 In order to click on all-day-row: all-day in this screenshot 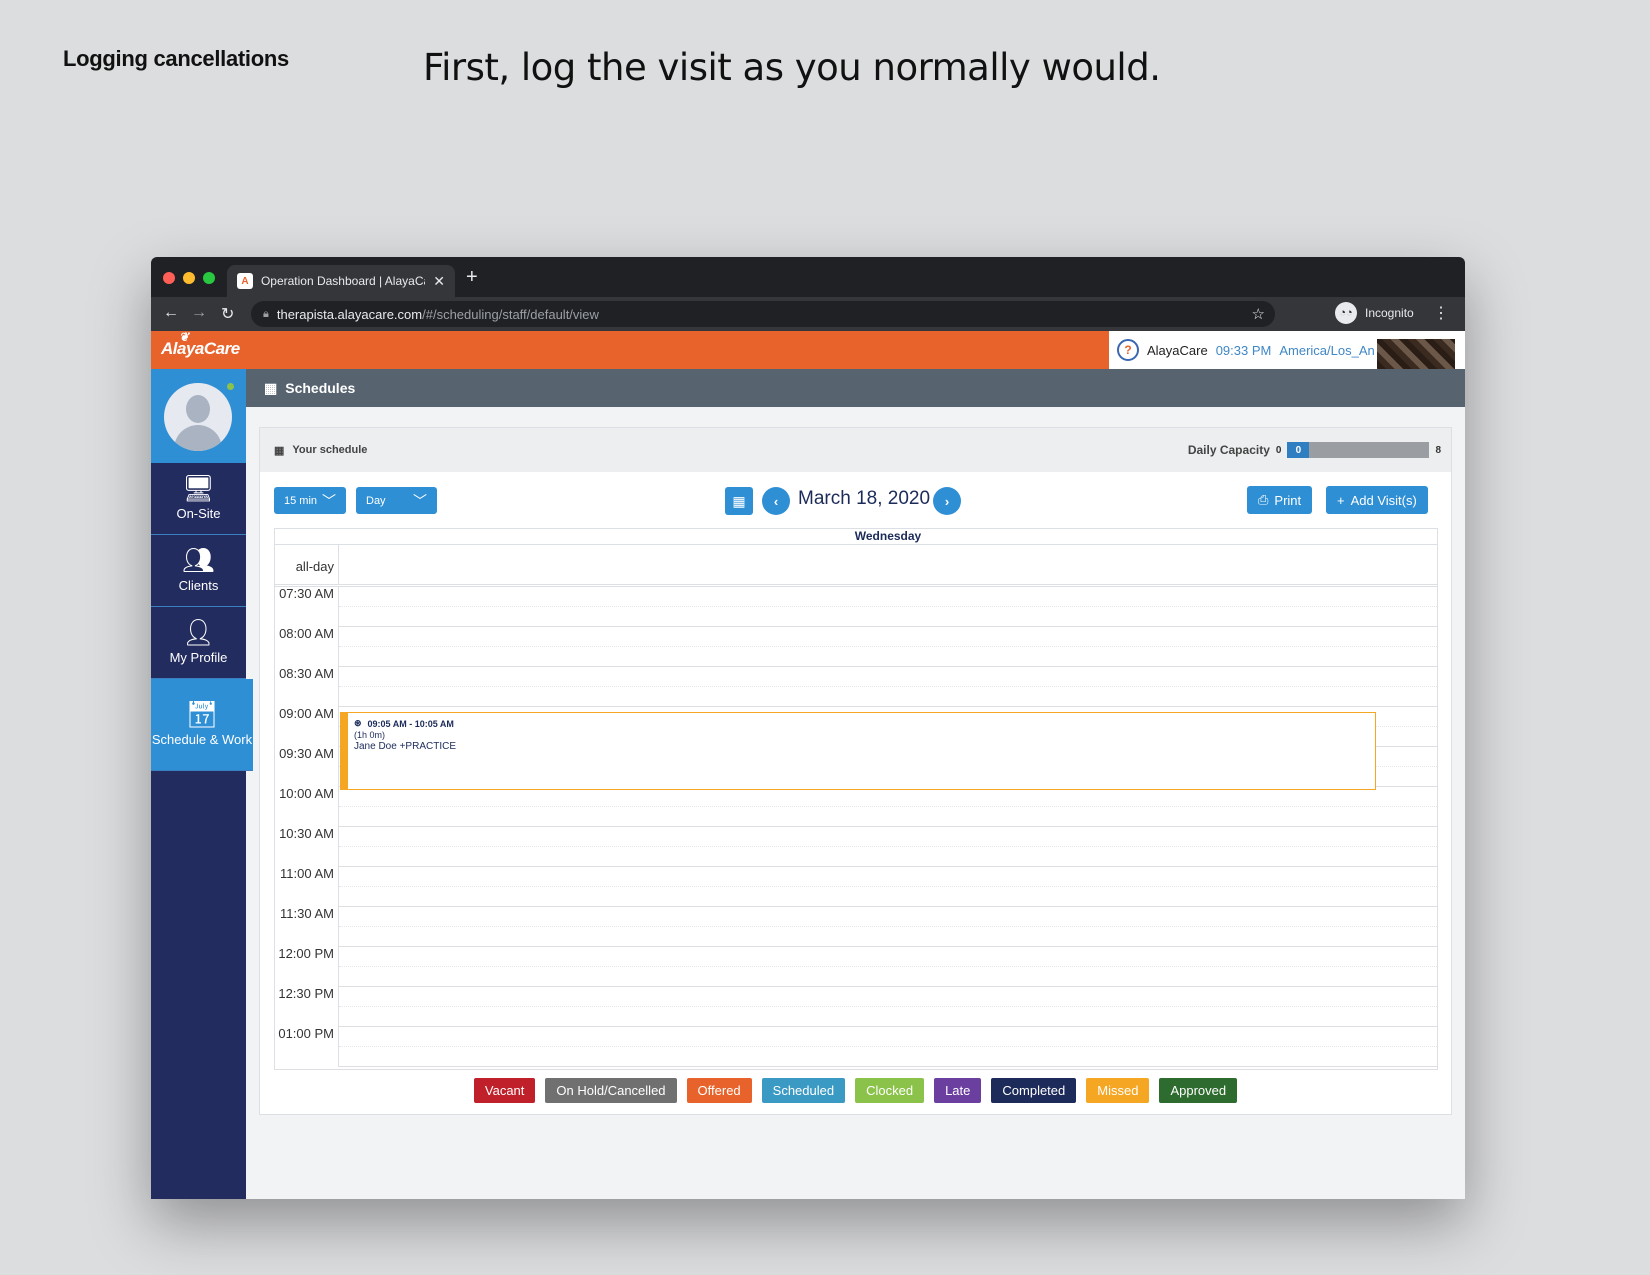, I will do `click(856, 566)`.